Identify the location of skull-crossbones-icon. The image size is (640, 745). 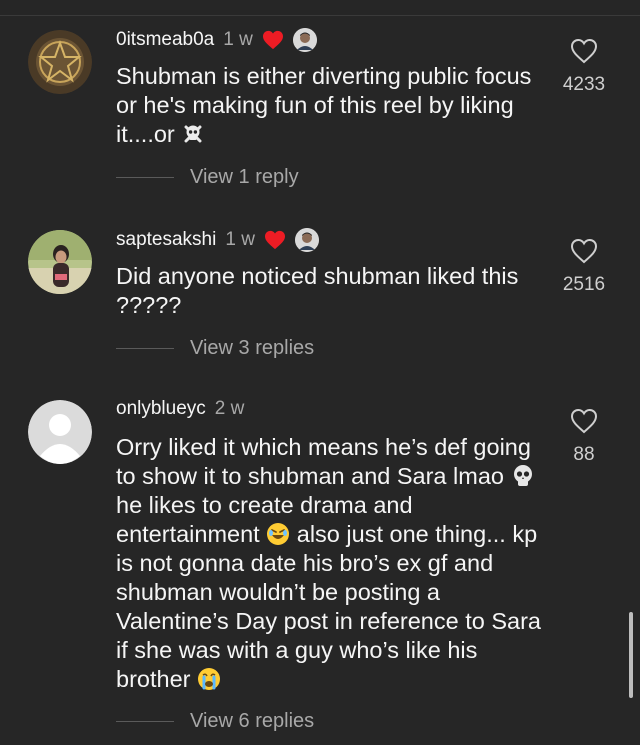
(193, 134).